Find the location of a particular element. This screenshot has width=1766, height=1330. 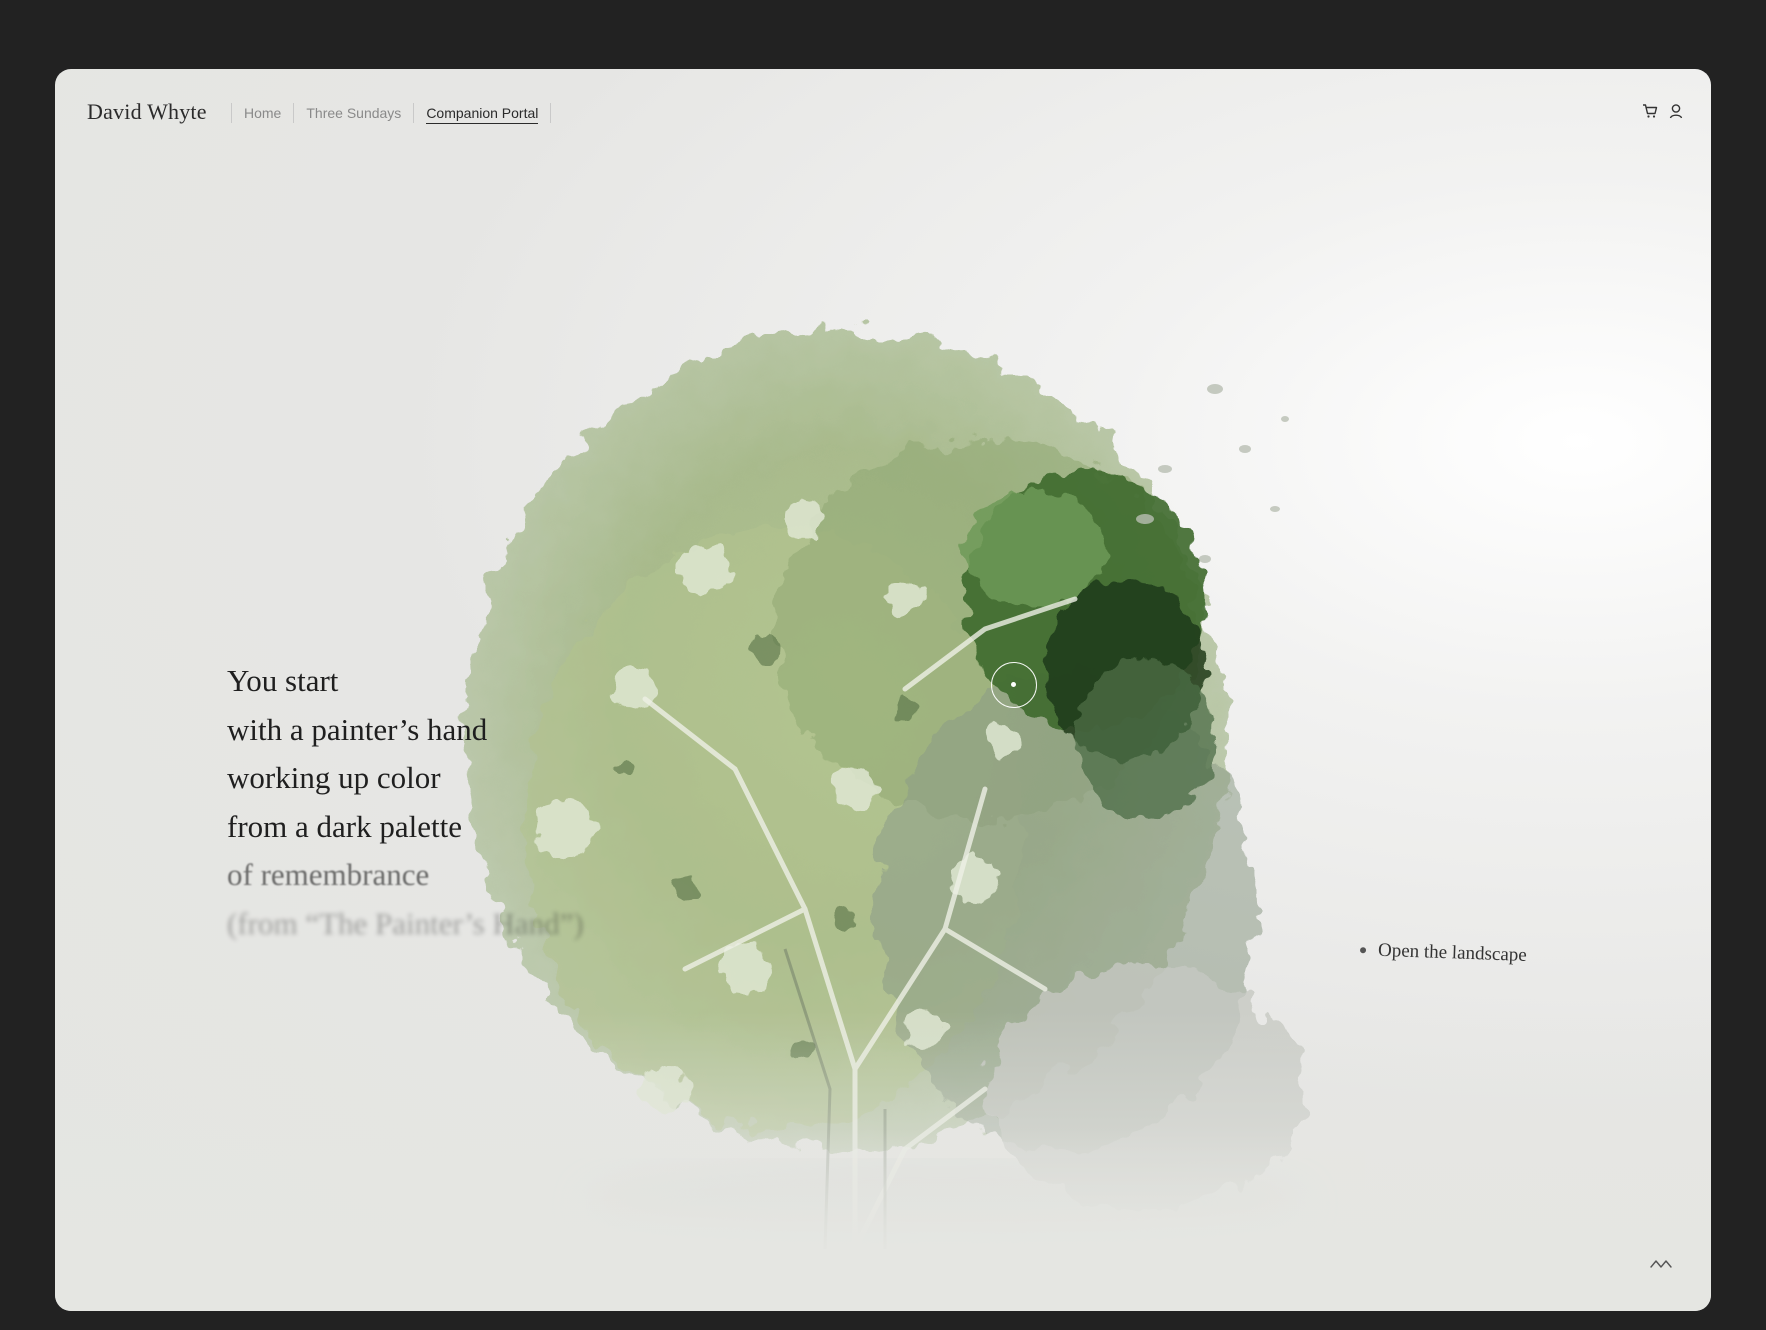

cursor-ring-icon is located at coordinates (1014, 685).